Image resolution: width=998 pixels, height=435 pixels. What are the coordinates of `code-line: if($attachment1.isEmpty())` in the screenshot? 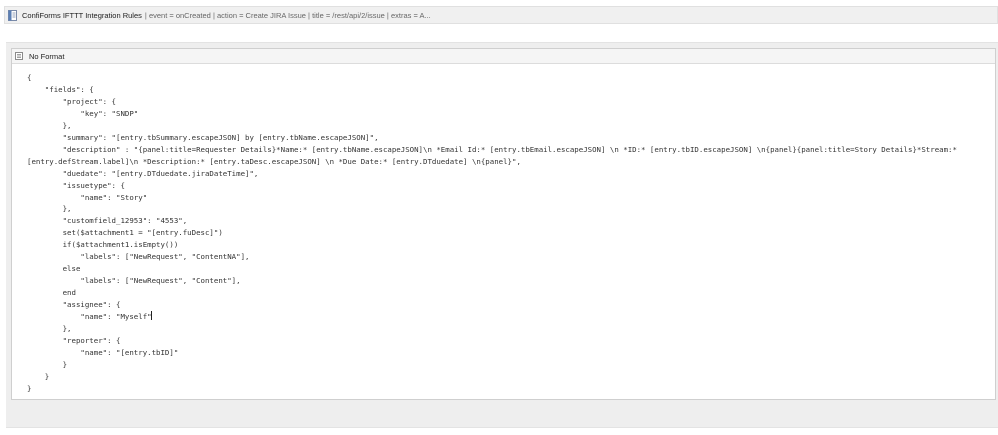 It's located at (103, 245).